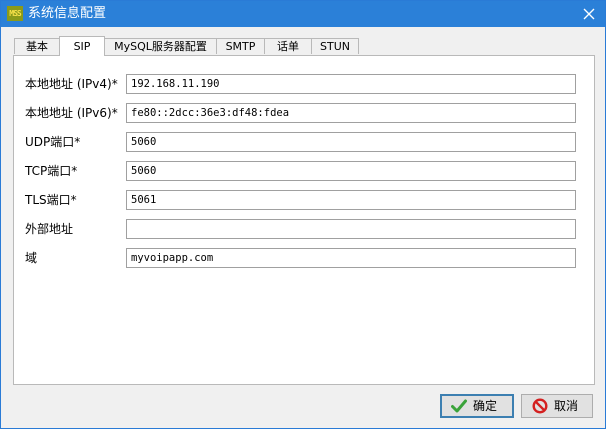  What do you see at coordinates (71, 84) in the screenshot?
I see `ipv4-label: 本地地址 (IPv4)*` at bounding box center [71, 84].